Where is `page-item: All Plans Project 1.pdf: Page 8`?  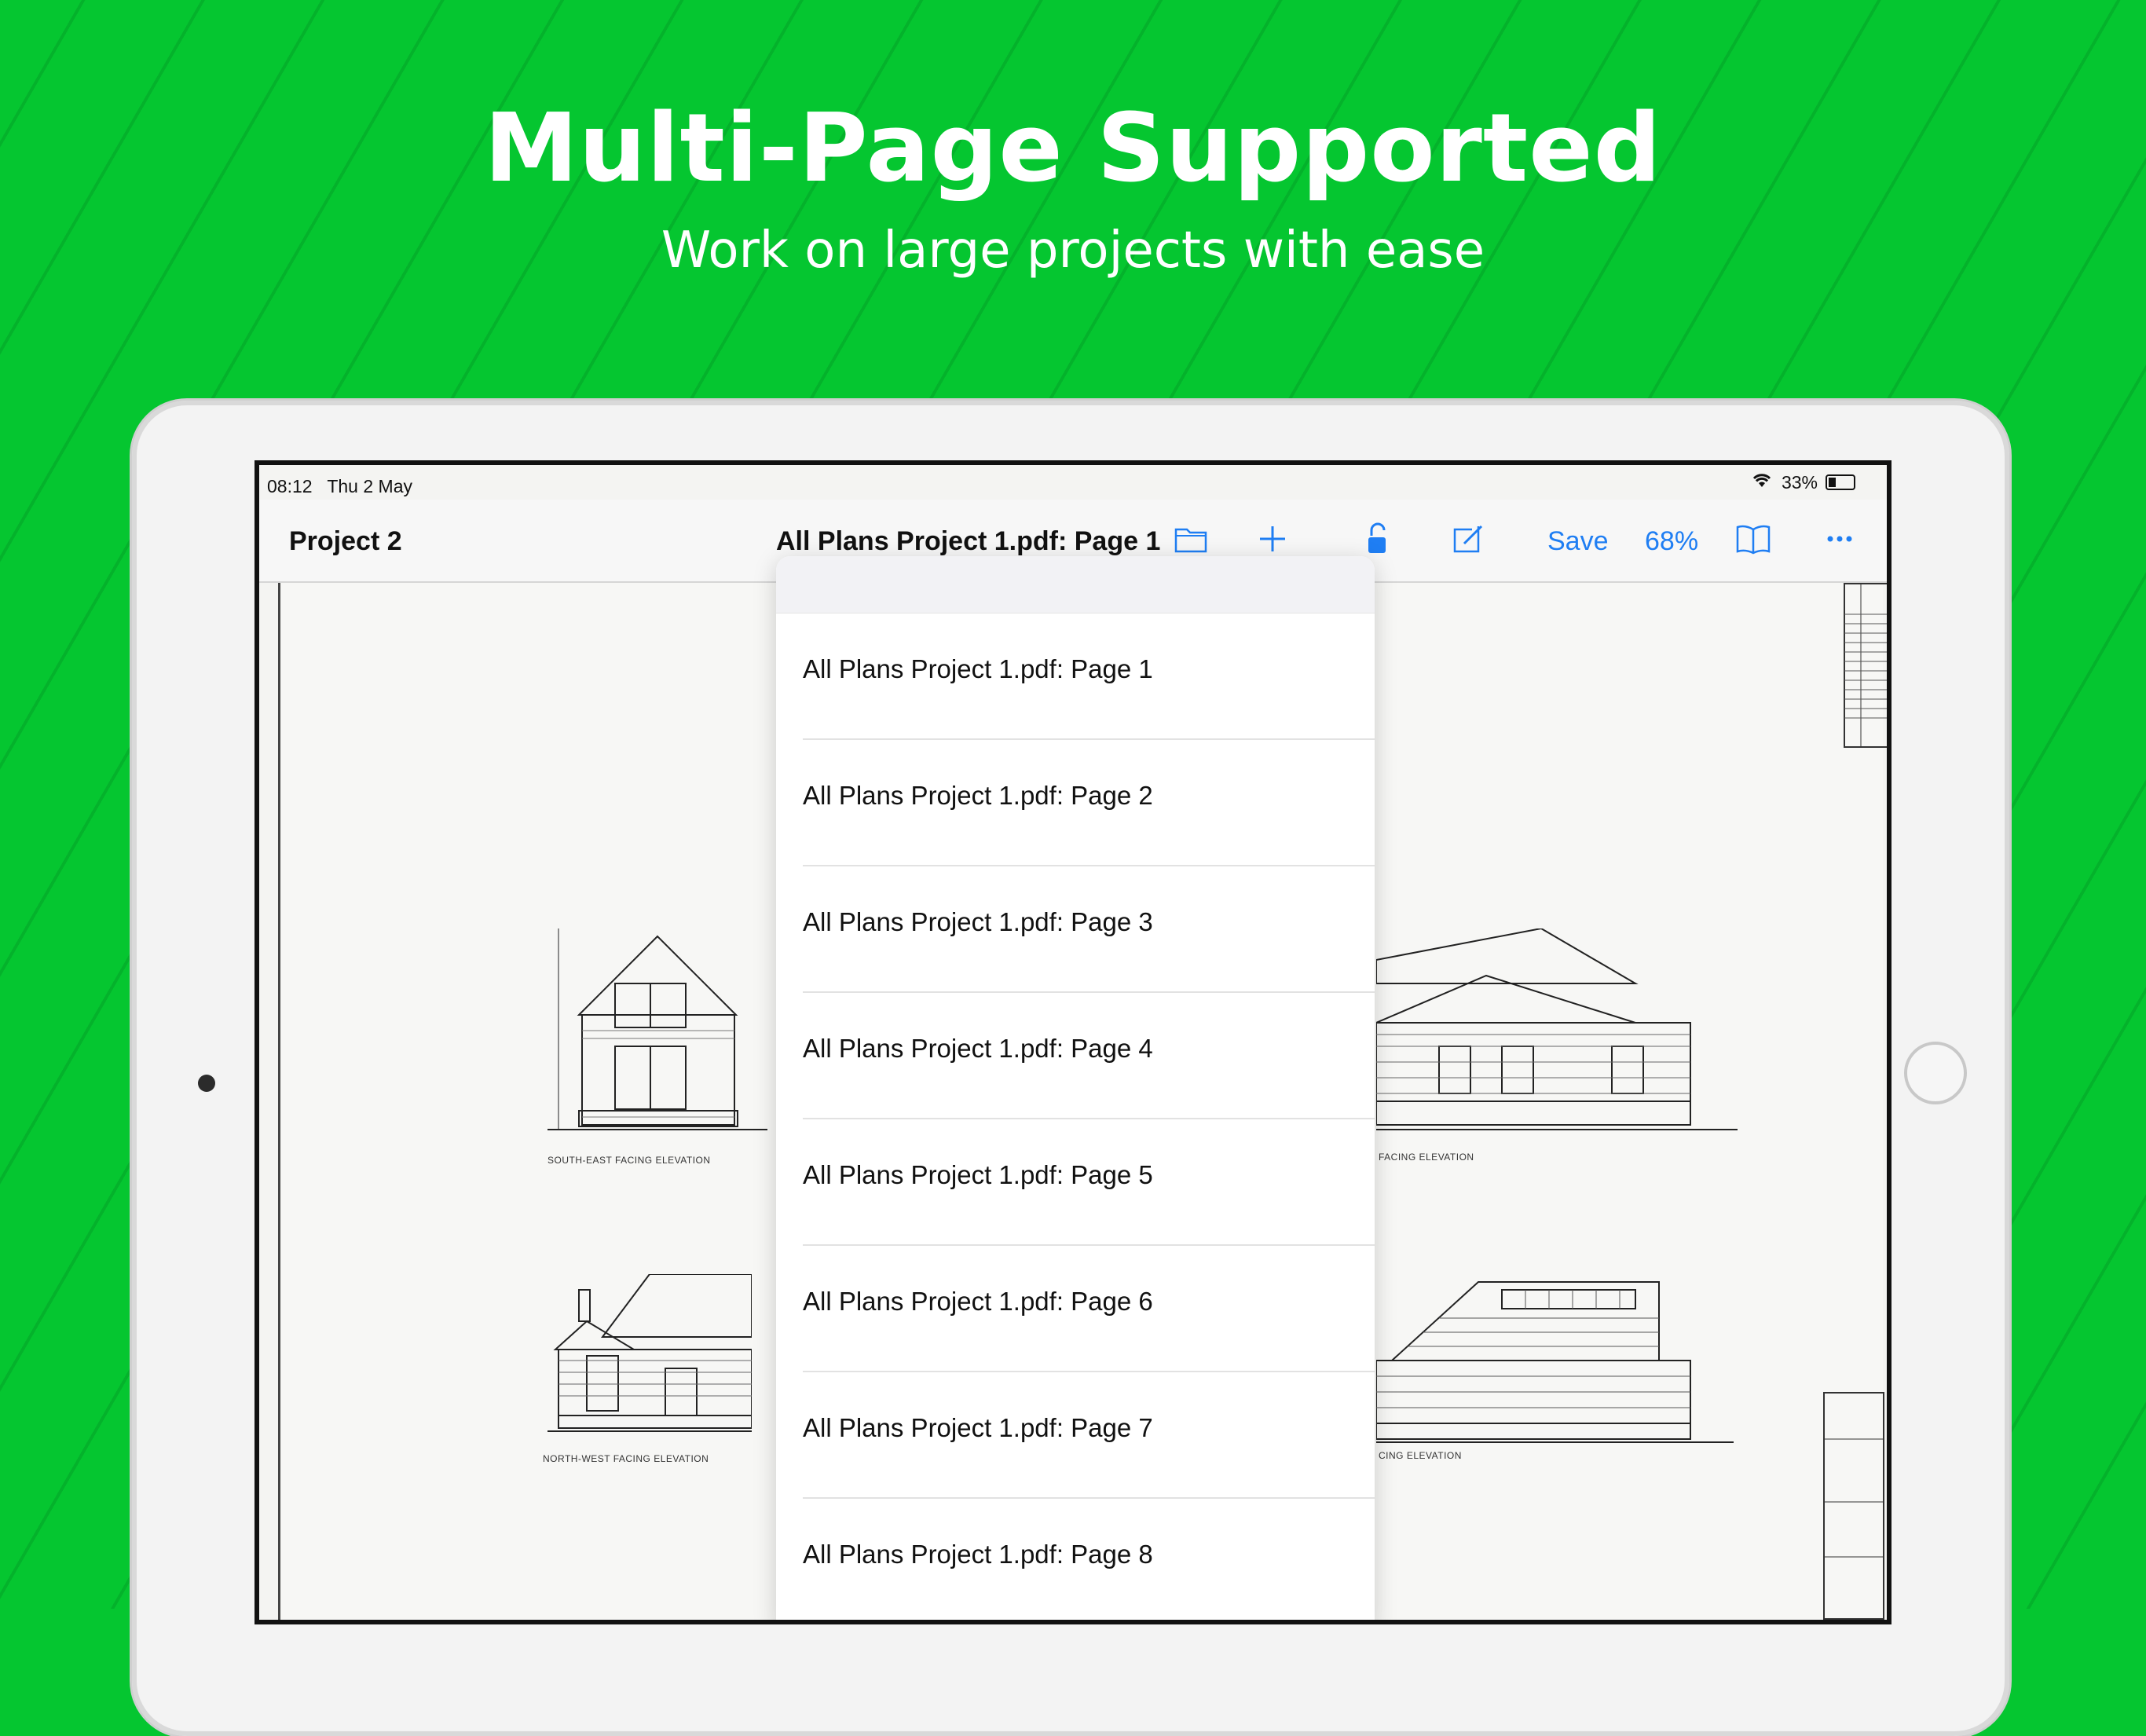 page-item: All Plans Project 1.pdf: Page 8 is located at coordinates (1089, 1559).